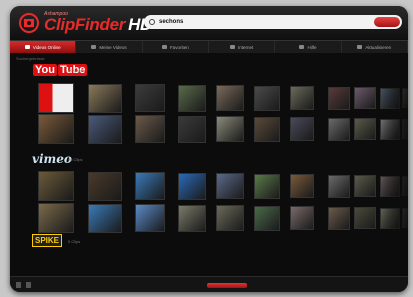 Image resolution: width=413 pixels, height=297 pixels. Describe the element at coordinates (246, 47) in the screenshot. I see `tab-label: Internet` at that location.